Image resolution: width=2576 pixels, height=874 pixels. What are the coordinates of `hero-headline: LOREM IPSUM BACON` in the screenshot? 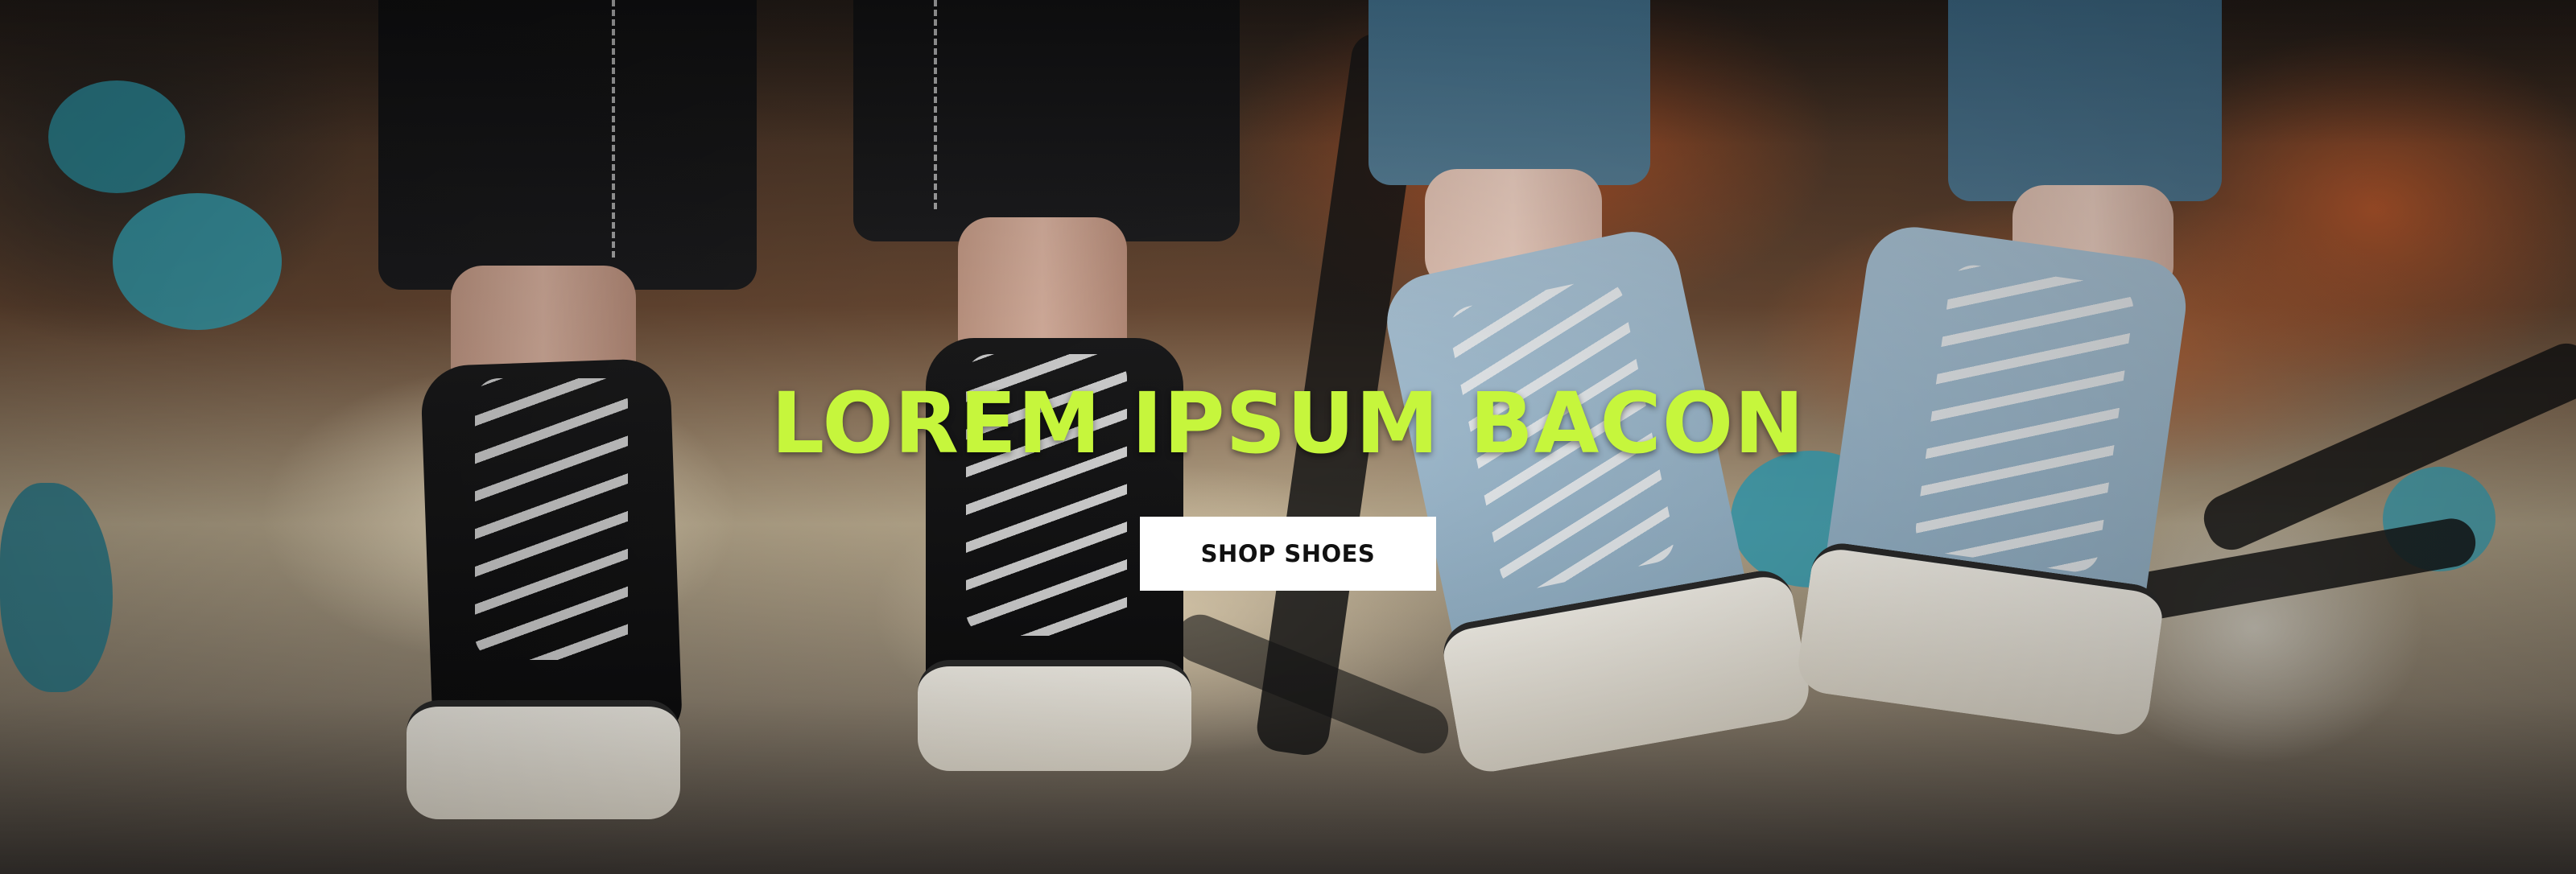 It's located at (1288, 423).